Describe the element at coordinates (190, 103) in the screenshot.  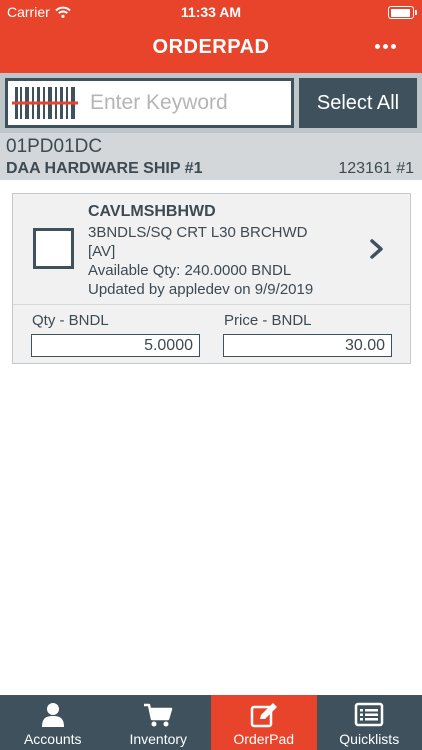
I see `search-input` at that location.